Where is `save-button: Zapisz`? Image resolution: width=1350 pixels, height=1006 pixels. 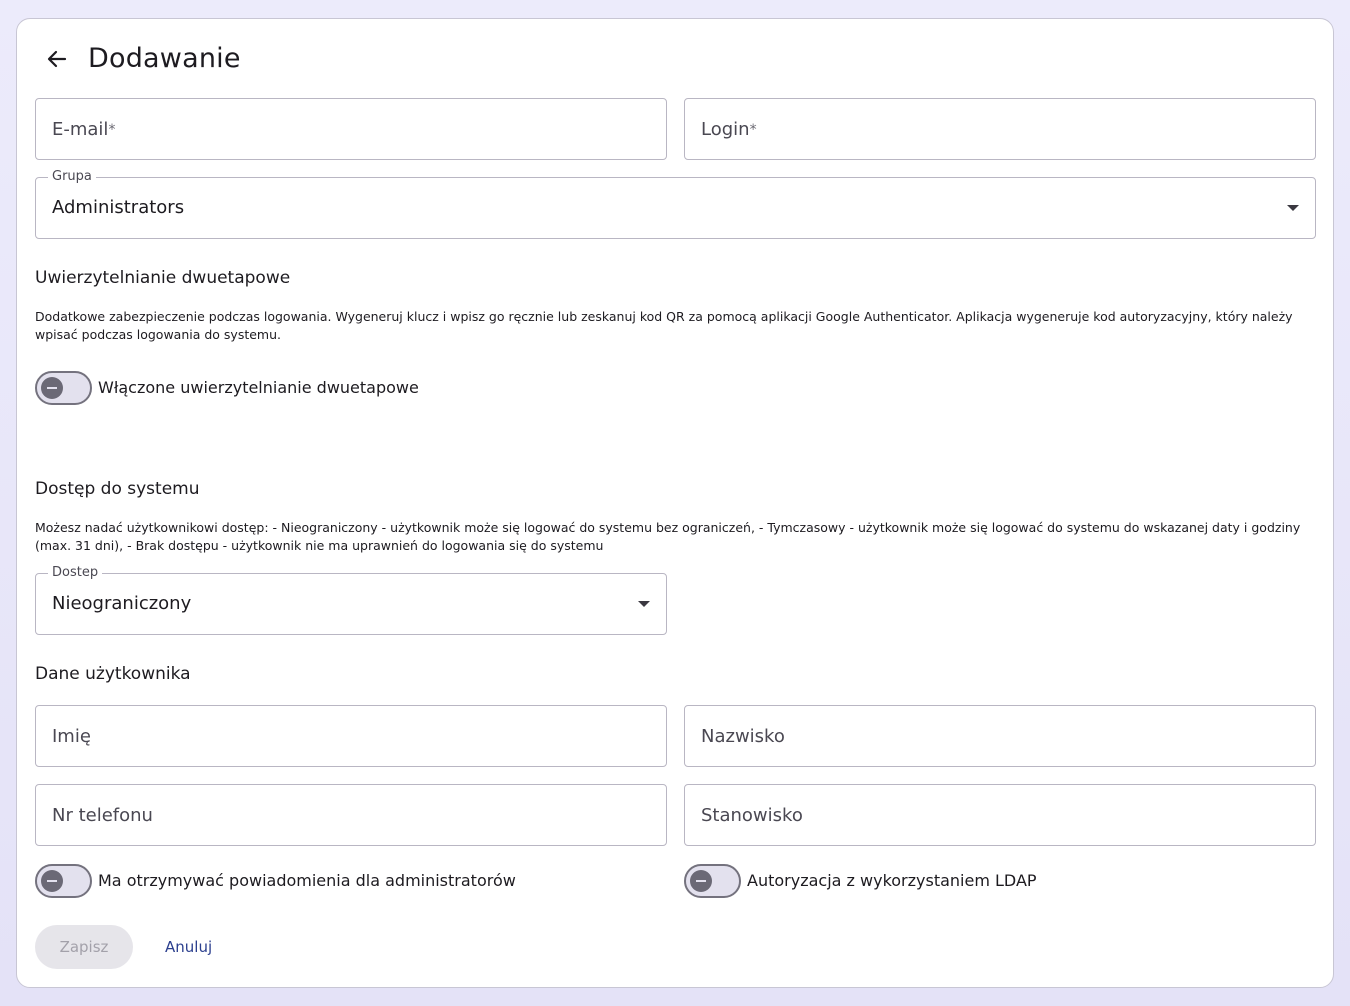 save-button: Zapisz is located at coordinates (84, 947).